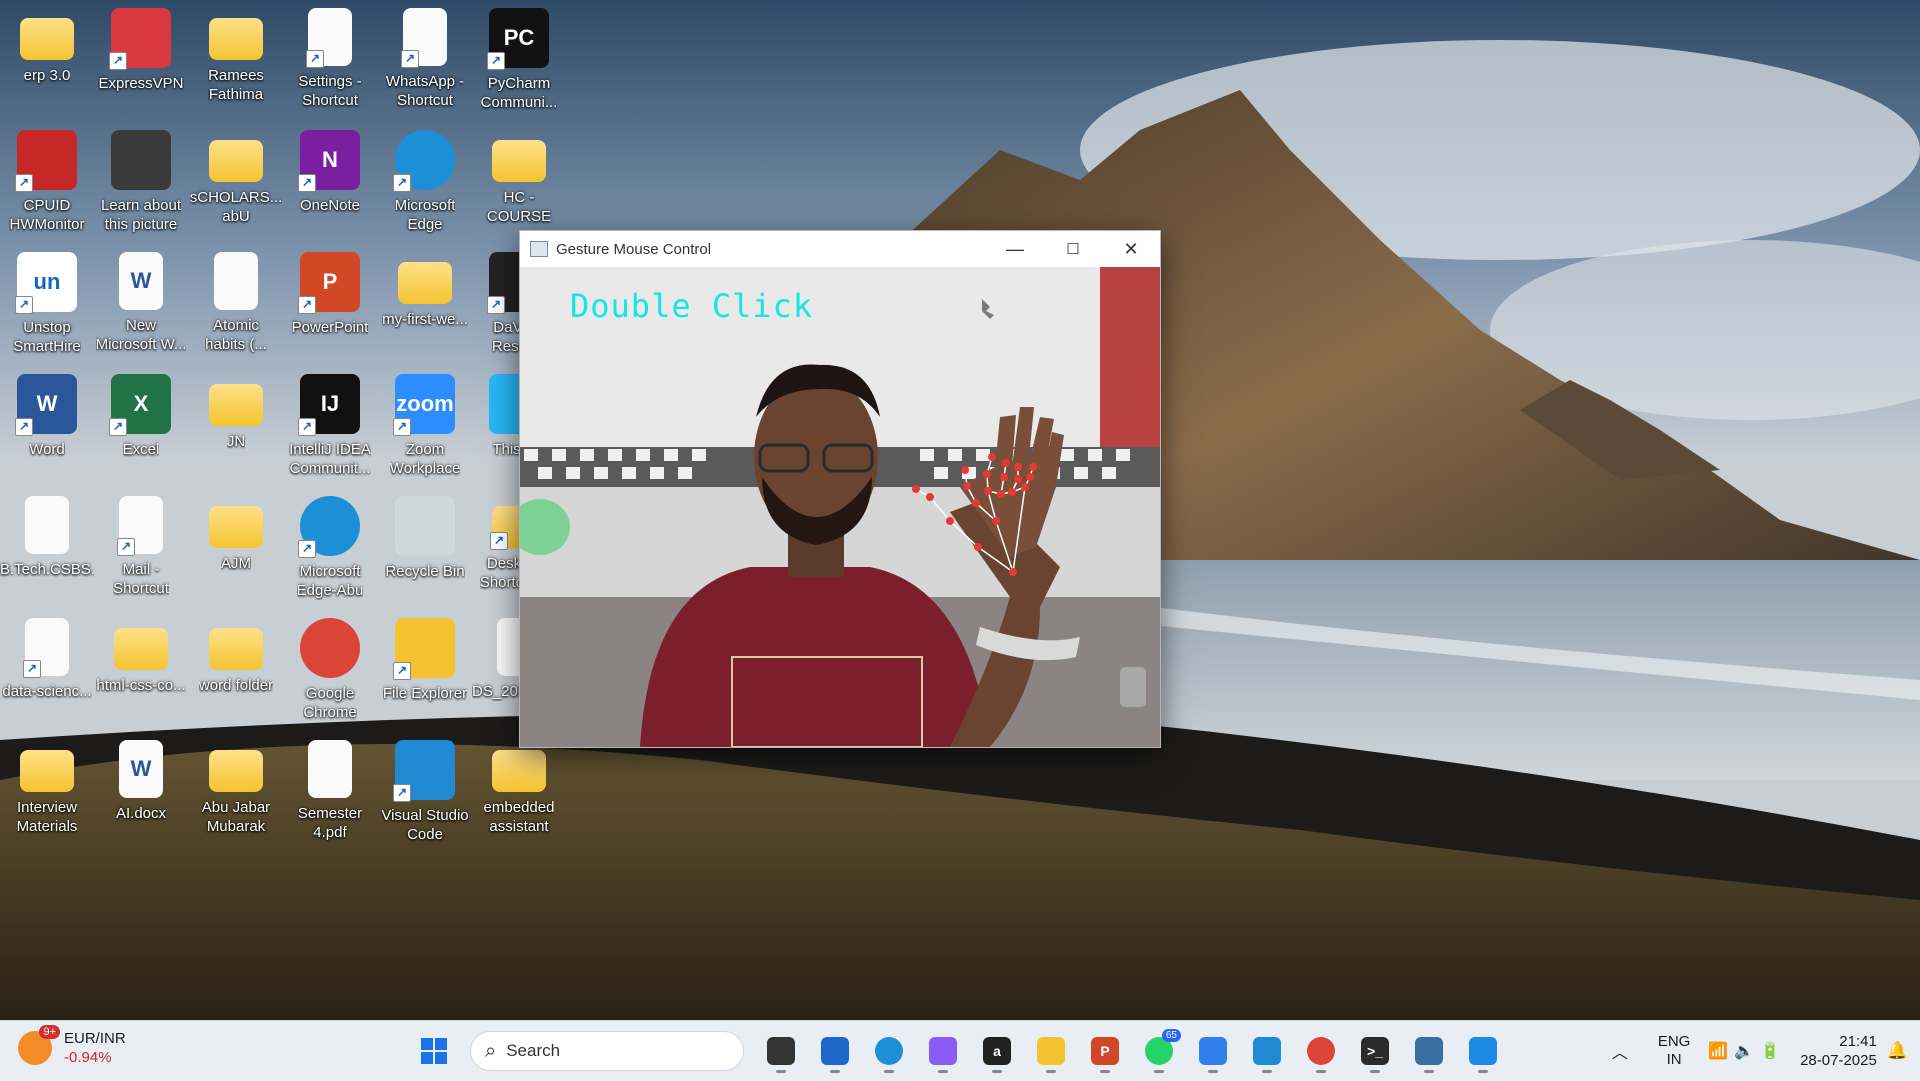 The width and height of the screenshot is (1920, 1081). I want to click on copilot-icon, so click(943, 1051).